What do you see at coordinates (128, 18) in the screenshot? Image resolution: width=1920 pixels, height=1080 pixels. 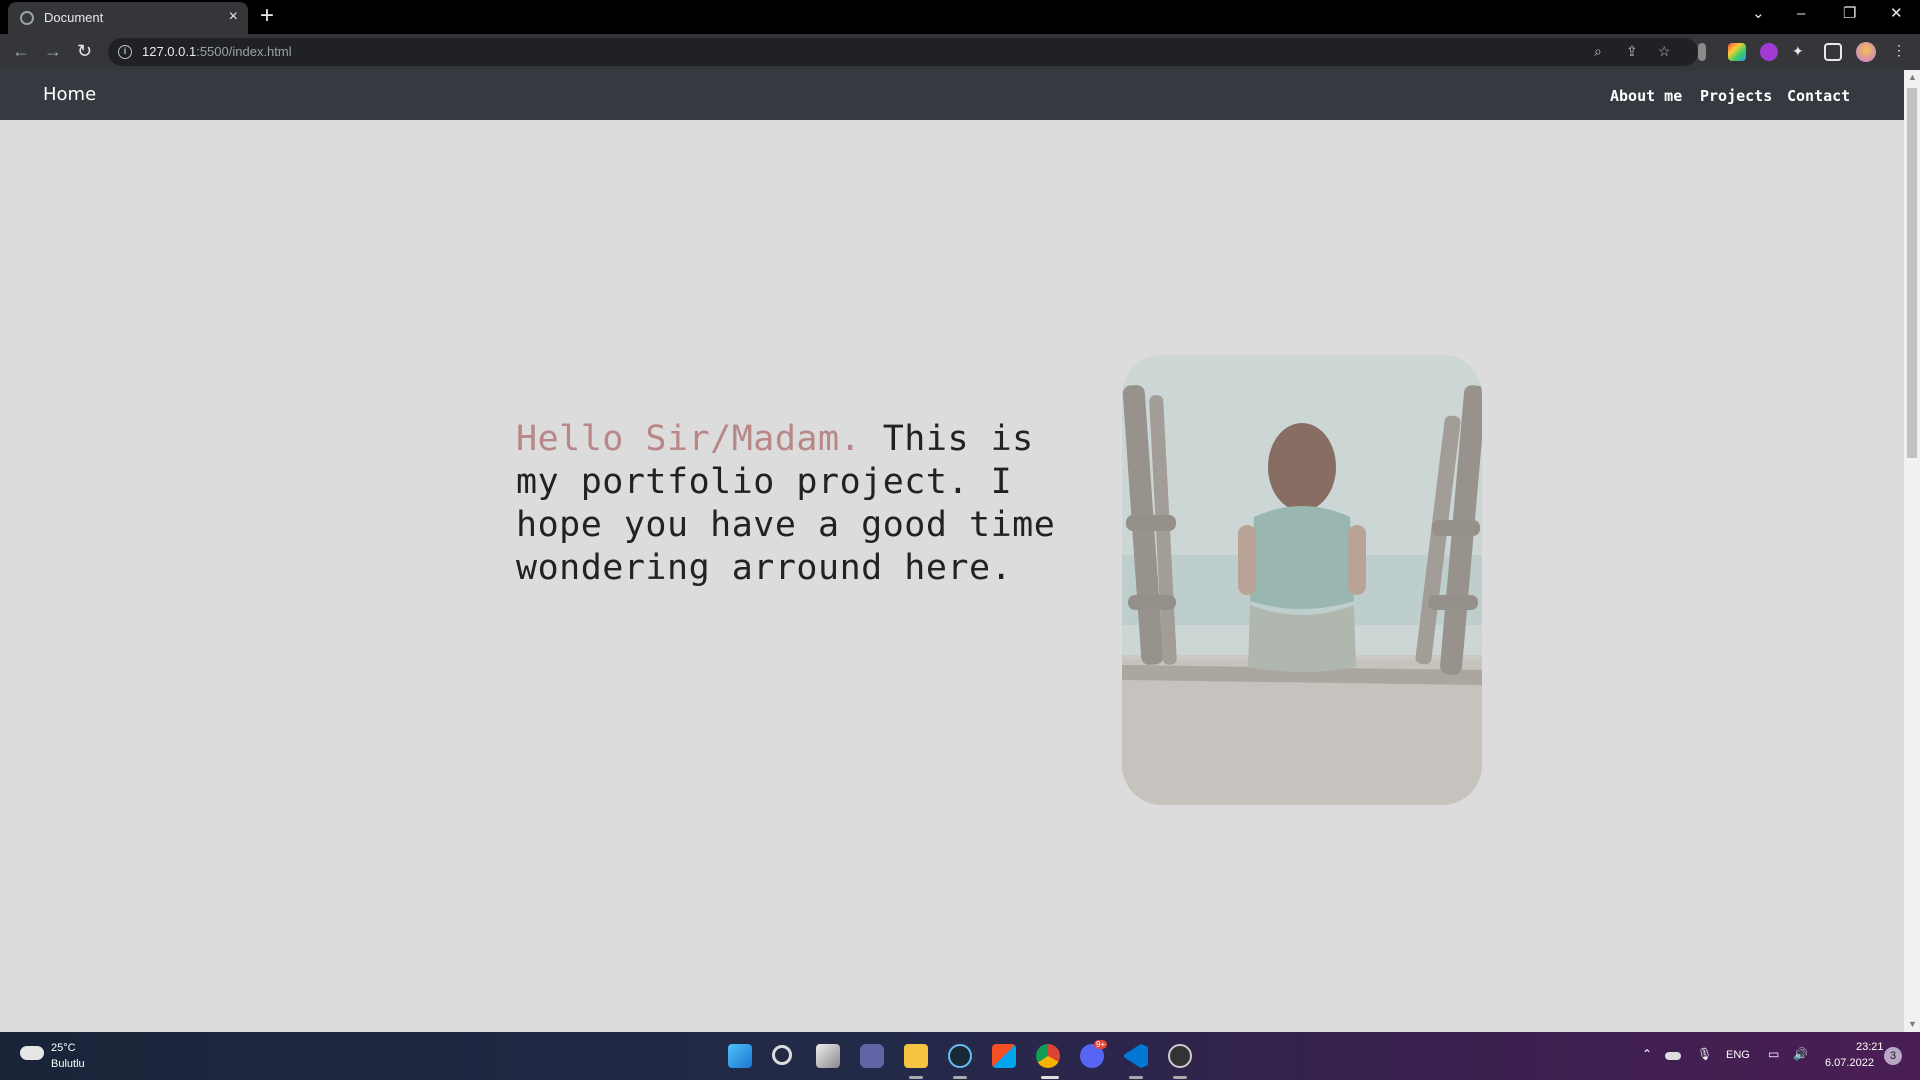 I see `browser-tab: Document ×` at bounding box center [128, 18].